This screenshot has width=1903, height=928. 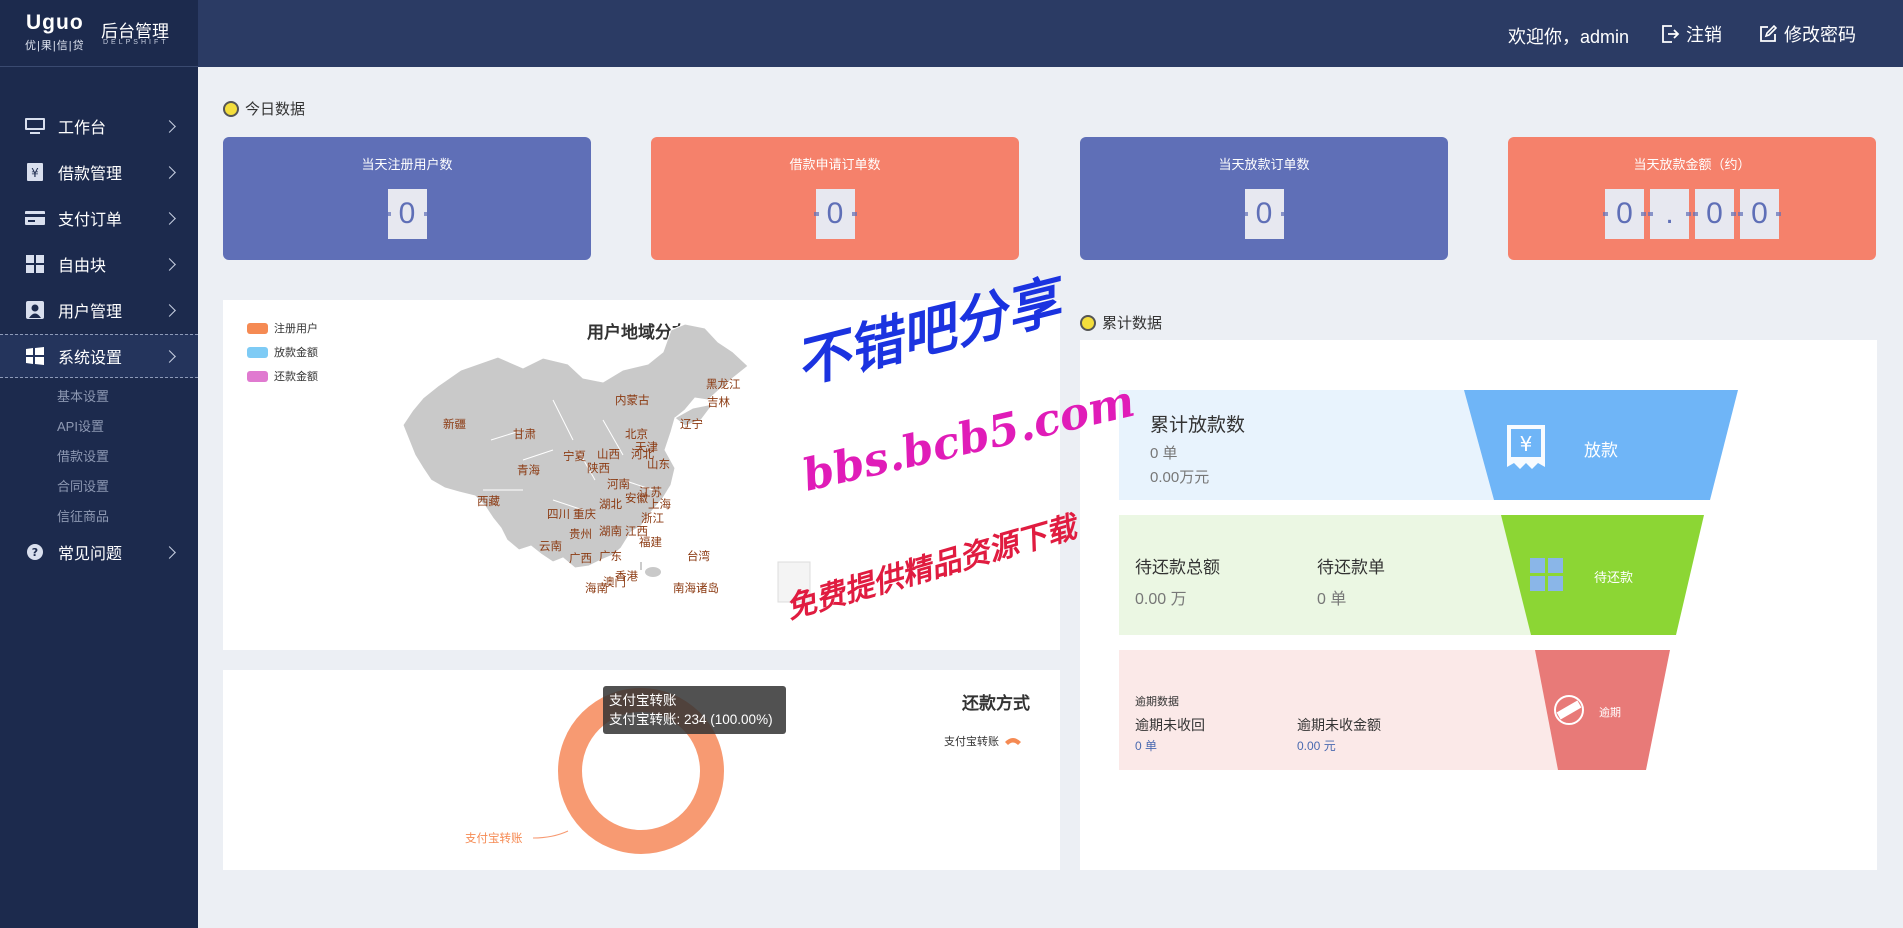 I want to click on province-label: 陕西, so click(x=598, y=468).